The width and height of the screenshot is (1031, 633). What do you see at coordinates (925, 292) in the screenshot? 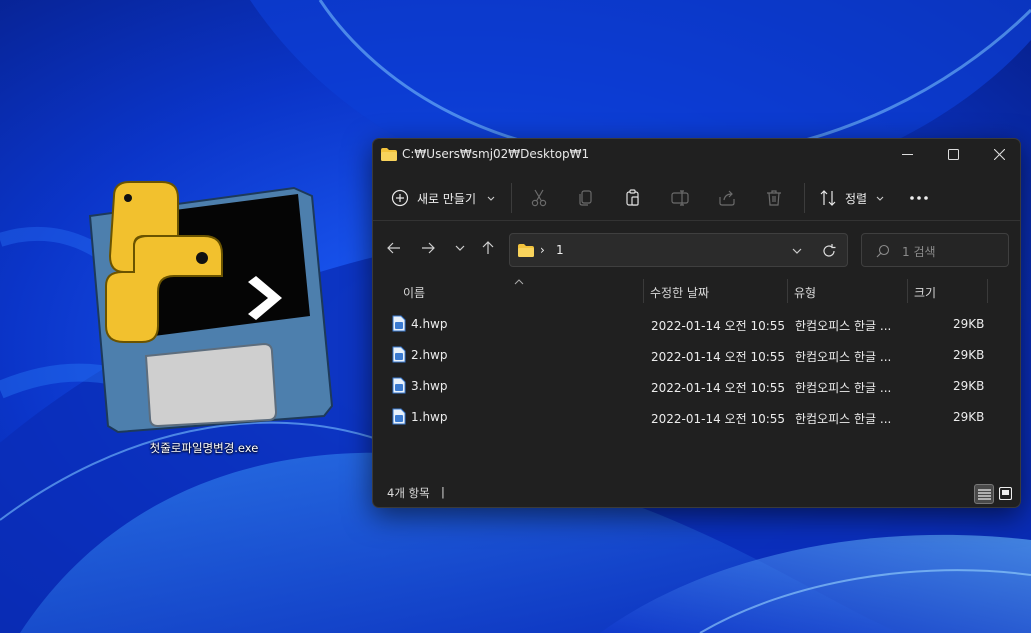
I see `column-header-size: 크기` at bounding box center [925, 292].